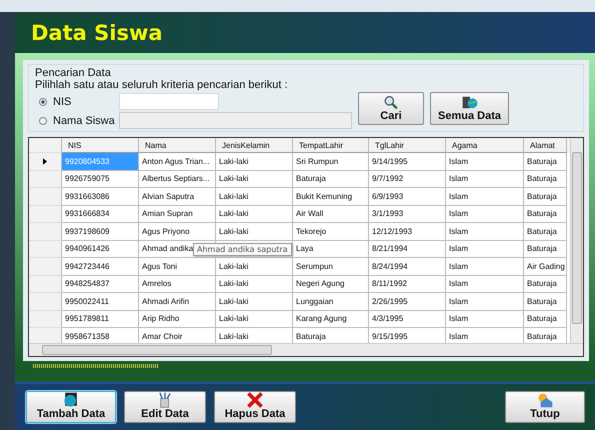  Describe the element at coordinates (331, 214) in the screenshot. I see `table-cell: Air Wall` at that location.